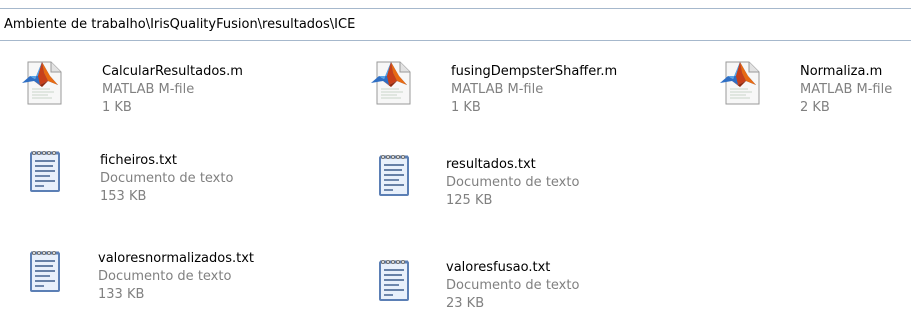 This screenshot has width=911, height=317. I want to click on path-divider, so click(455, 40).